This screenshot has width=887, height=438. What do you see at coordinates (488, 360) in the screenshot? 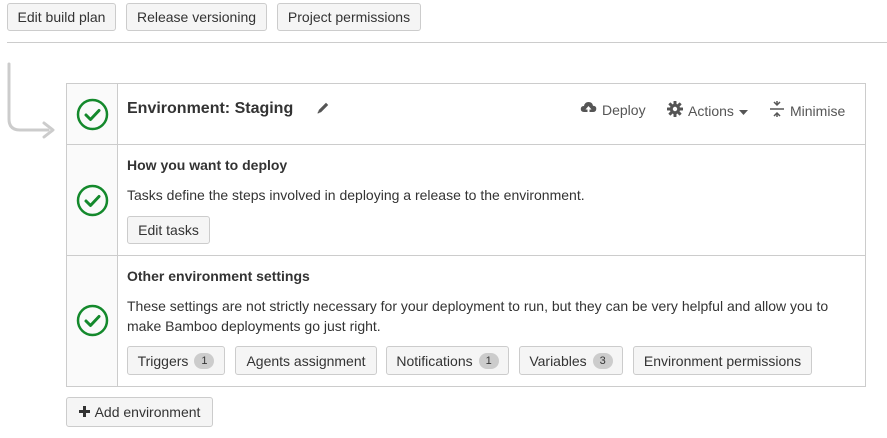
I see `notifications-count-badge: 1` at bounding box center [488, 360].